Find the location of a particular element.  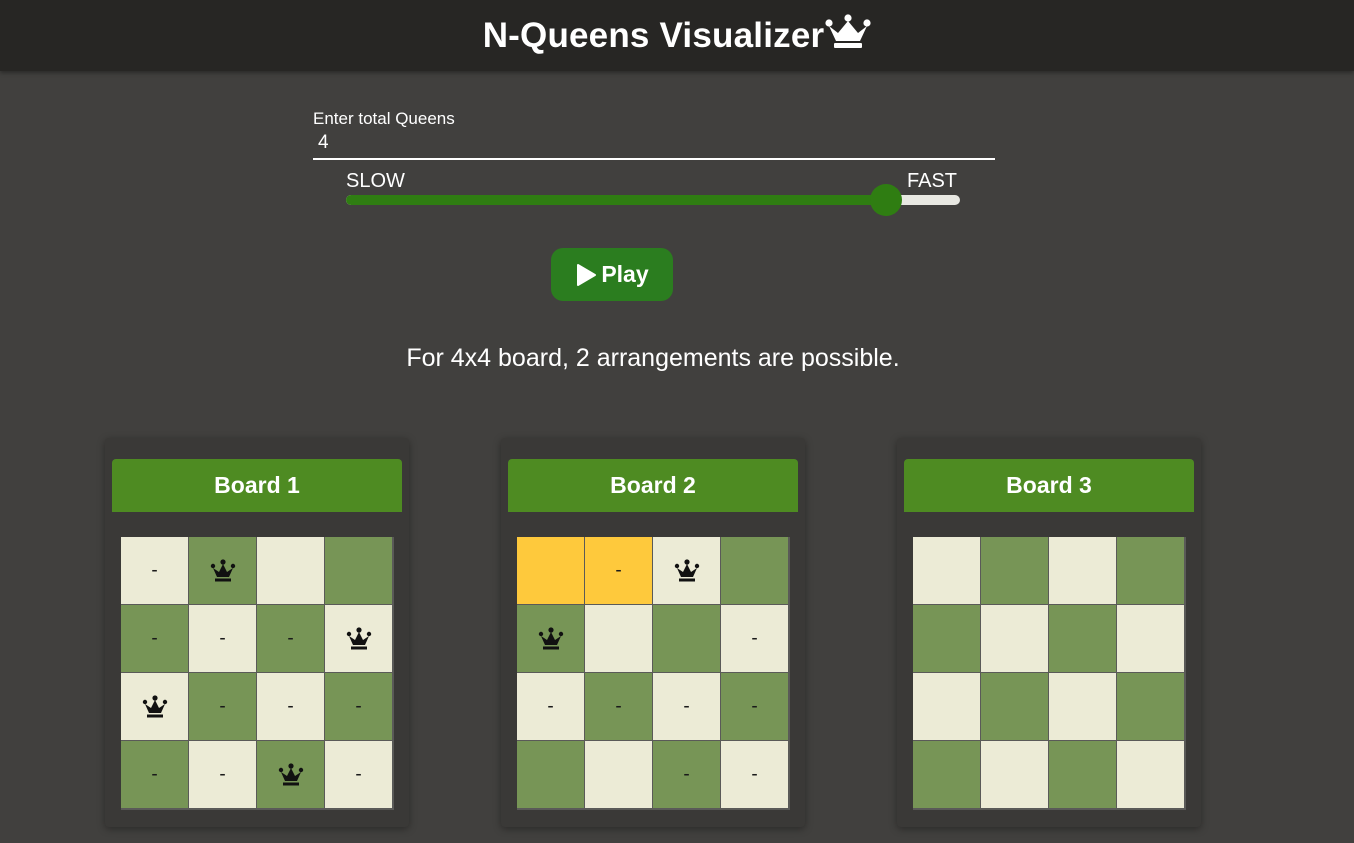

crown-icon is located at coordinates (848, 30).